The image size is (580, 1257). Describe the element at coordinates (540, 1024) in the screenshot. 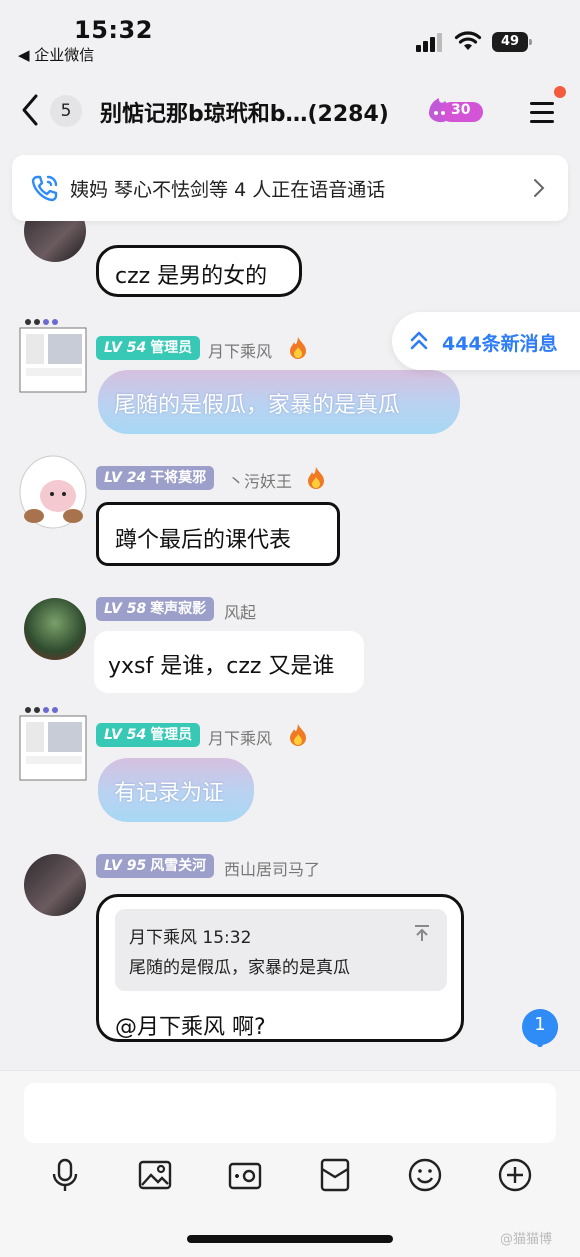

I see `unread-mention-count: 1` at that location.